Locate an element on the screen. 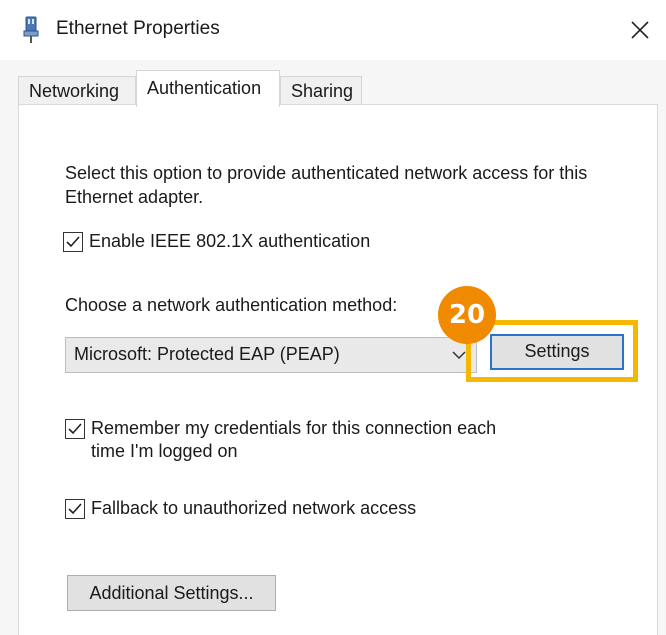 The width and height of the screenshot is (666, 635). close-button is located at coordinates (640, 30).